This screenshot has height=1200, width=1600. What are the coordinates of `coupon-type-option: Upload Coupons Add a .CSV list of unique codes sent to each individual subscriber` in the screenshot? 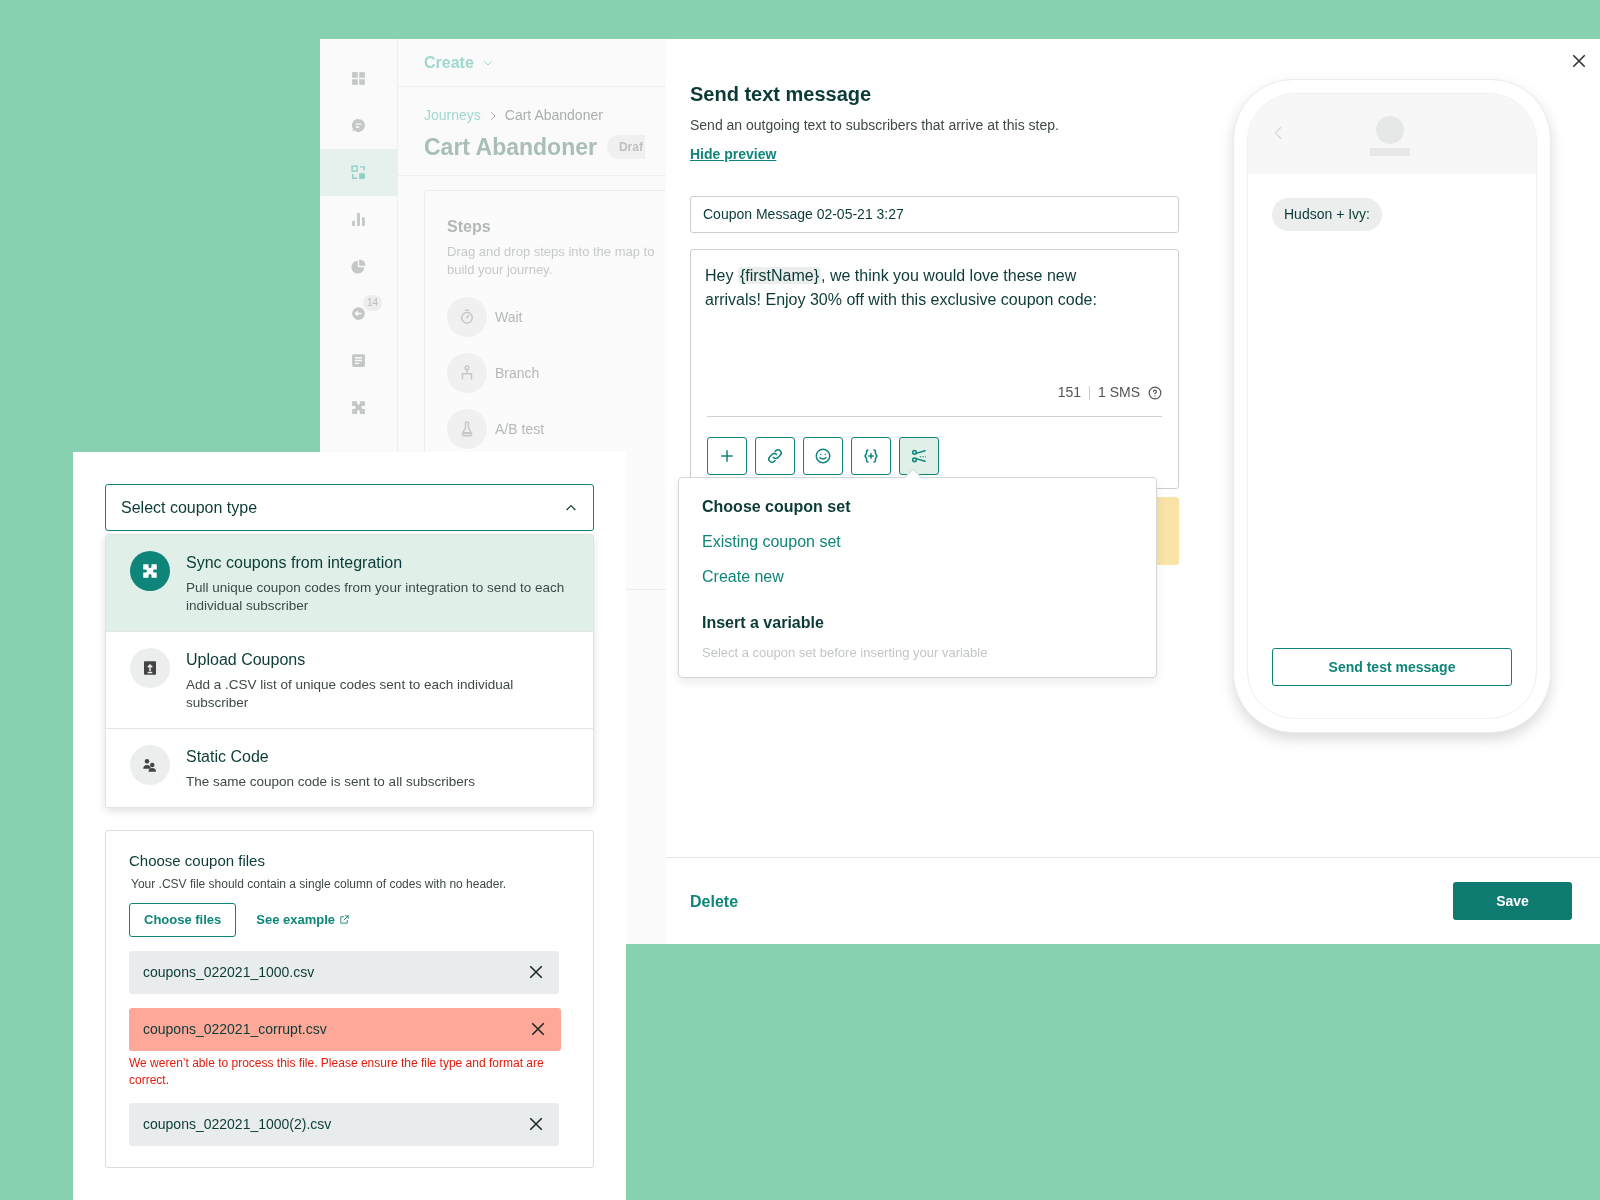 It's located at (349, 679).